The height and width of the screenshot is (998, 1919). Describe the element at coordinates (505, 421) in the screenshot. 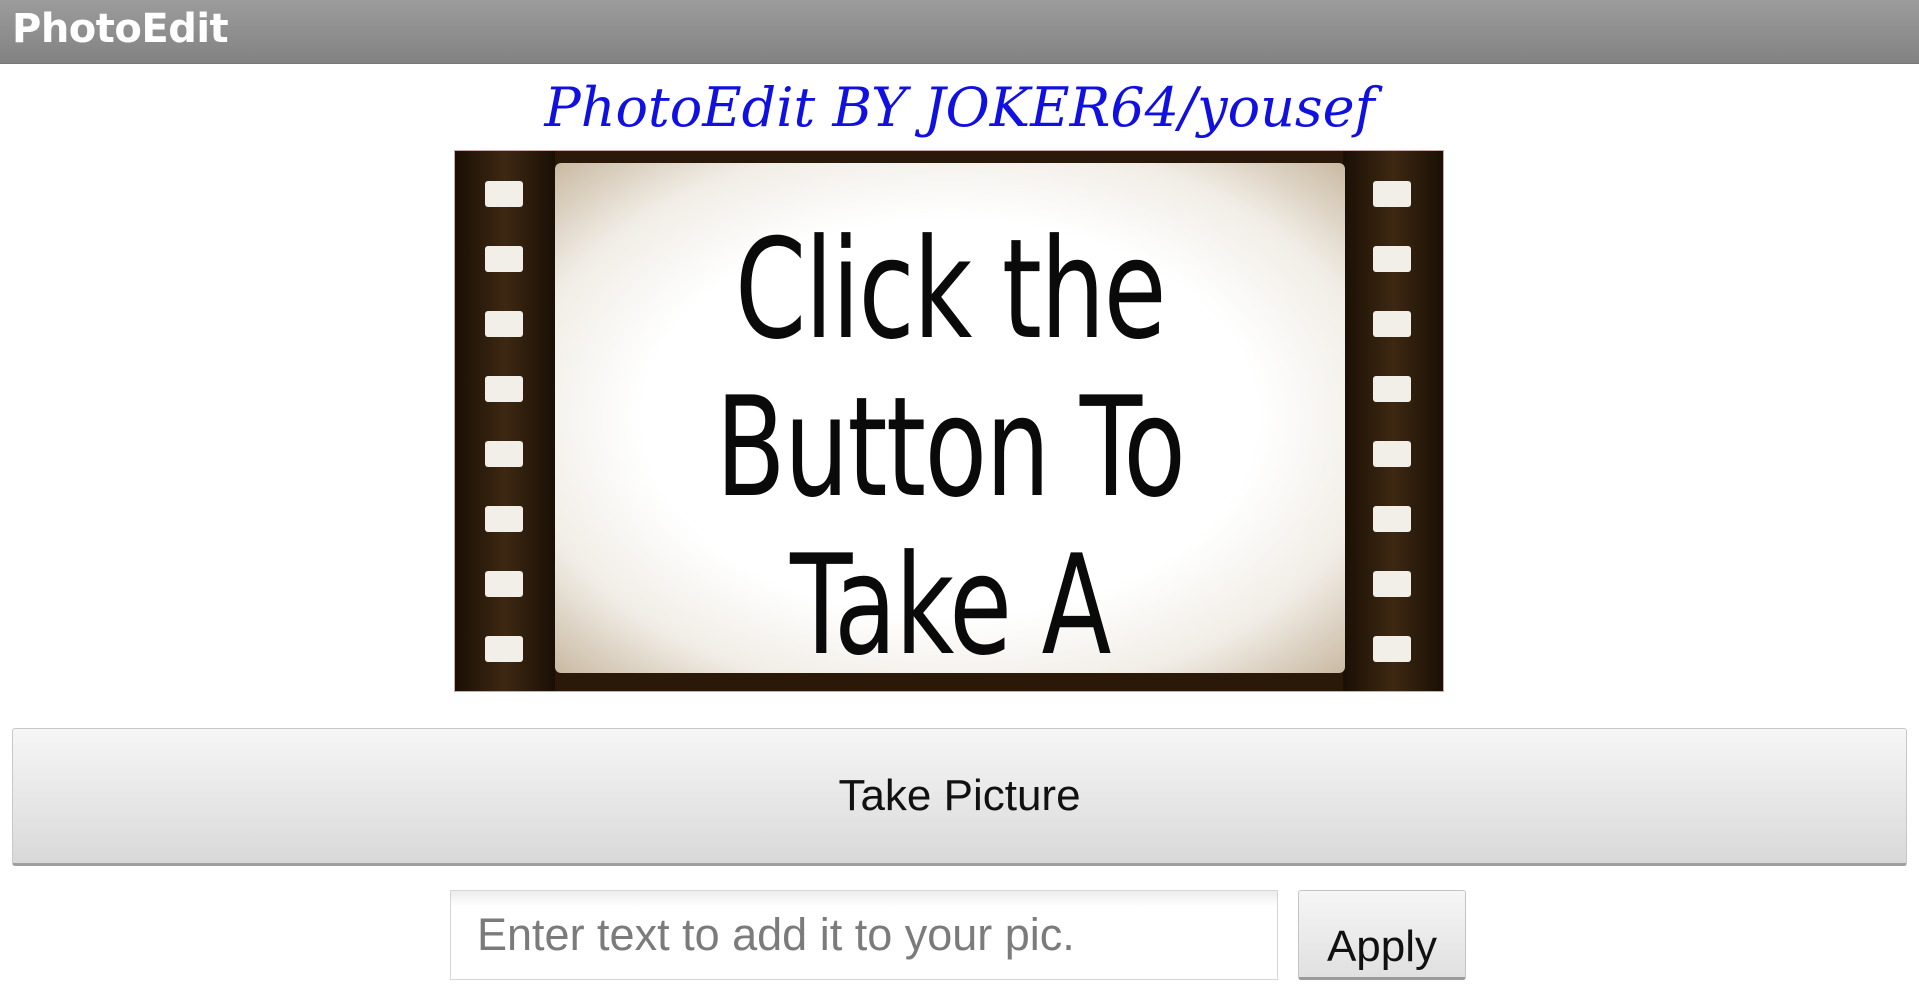

I see `filmstrip-left` at that location.